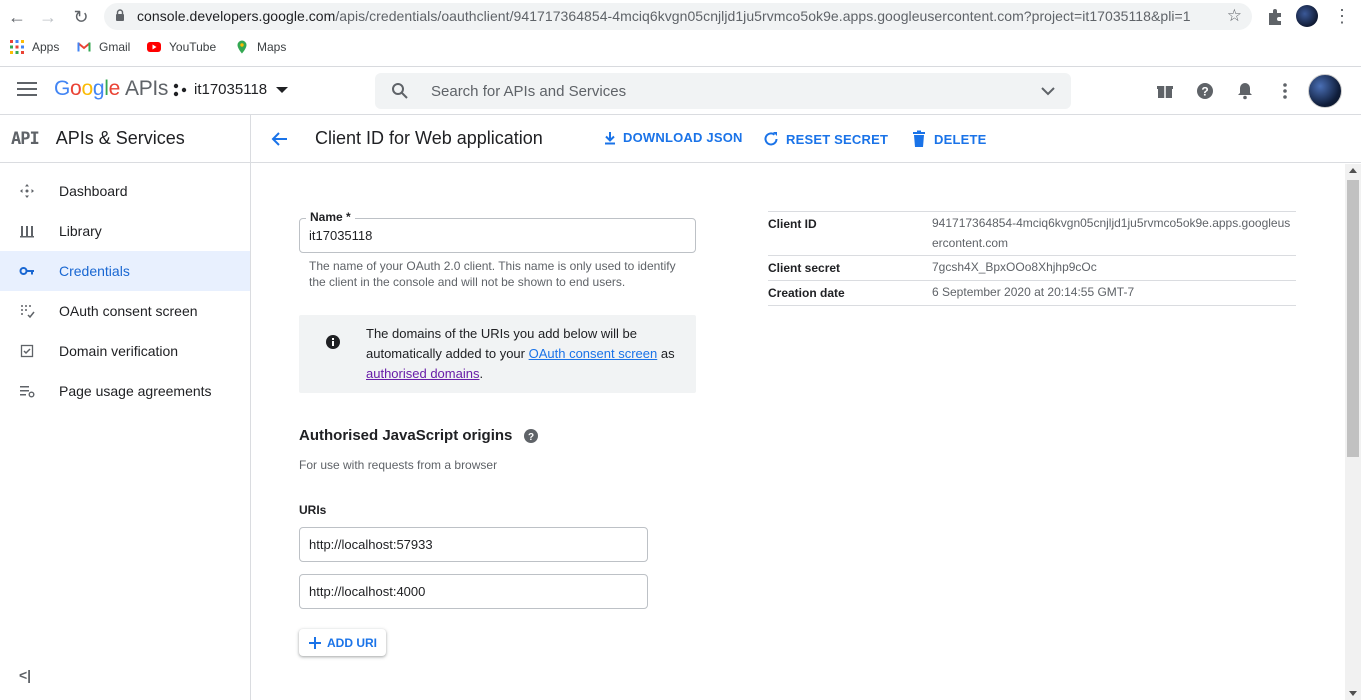 The height and width of the screenshot is (700, 1361). What do you see at coordinates (1285, 91) in the screenshot?
I see `more-vert-icon` at bounding box center [1285, 91].